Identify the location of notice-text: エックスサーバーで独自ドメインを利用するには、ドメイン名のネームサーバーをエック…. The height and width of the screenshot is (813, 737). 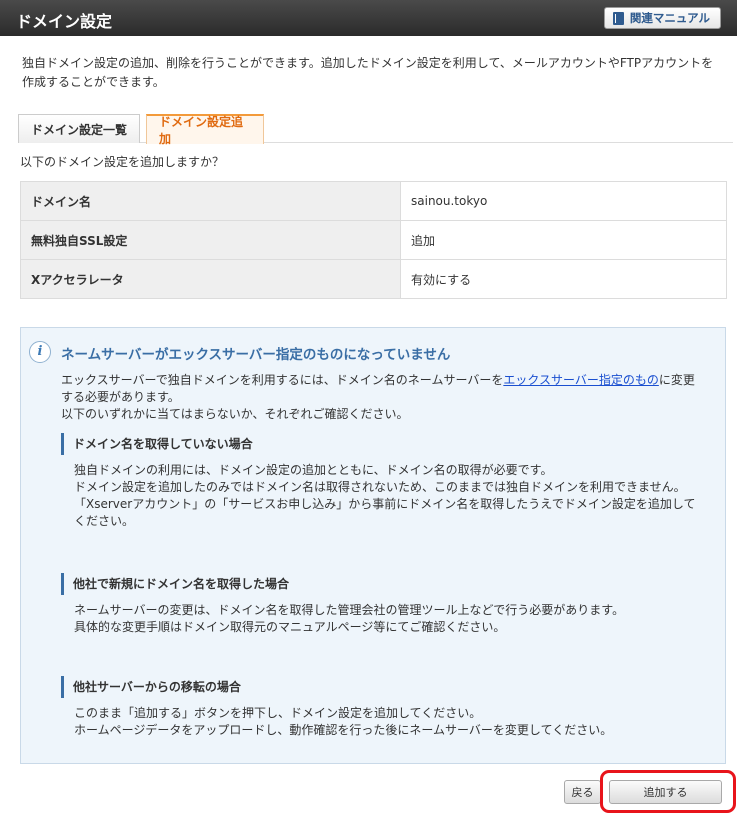
(381, 397).